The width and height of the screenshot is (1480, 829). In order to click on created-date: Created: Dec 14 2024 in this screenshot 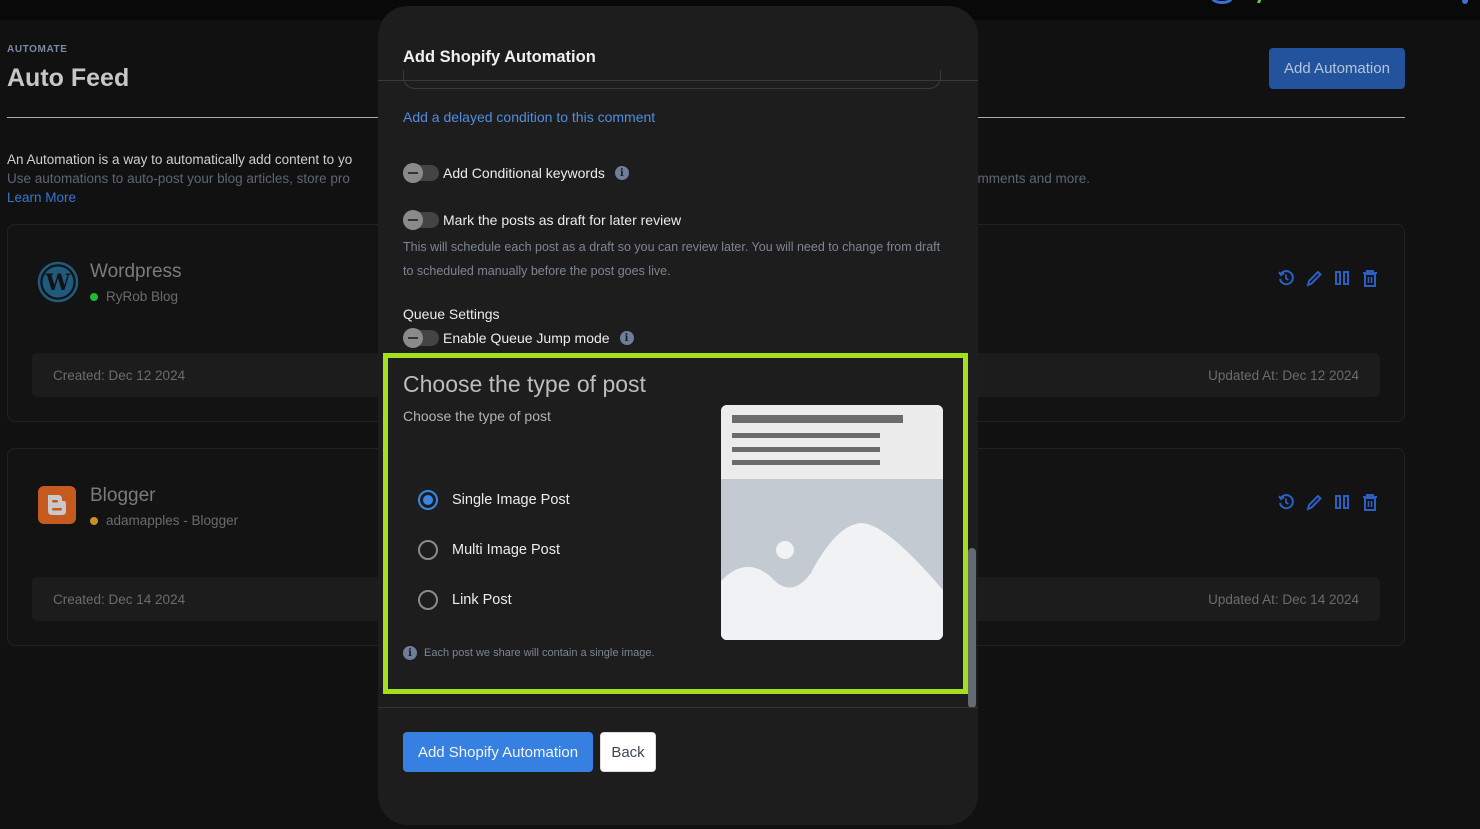, I will do `click(119, 599)`.